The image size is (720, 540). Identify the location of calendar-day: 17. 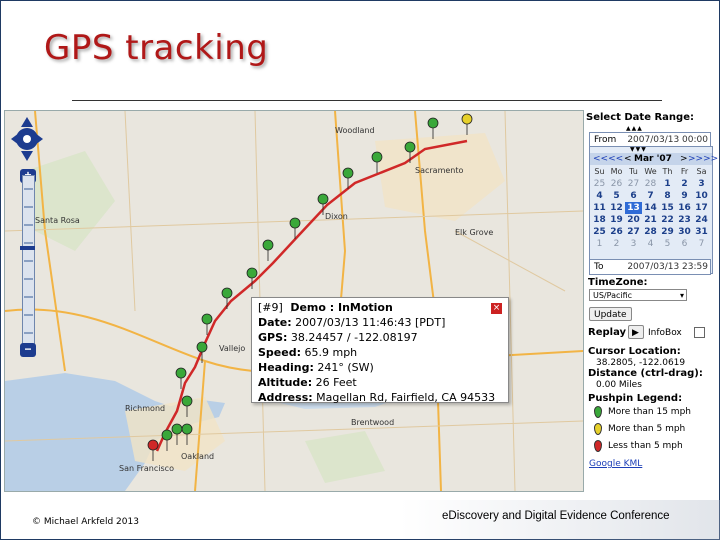
(701, 208).